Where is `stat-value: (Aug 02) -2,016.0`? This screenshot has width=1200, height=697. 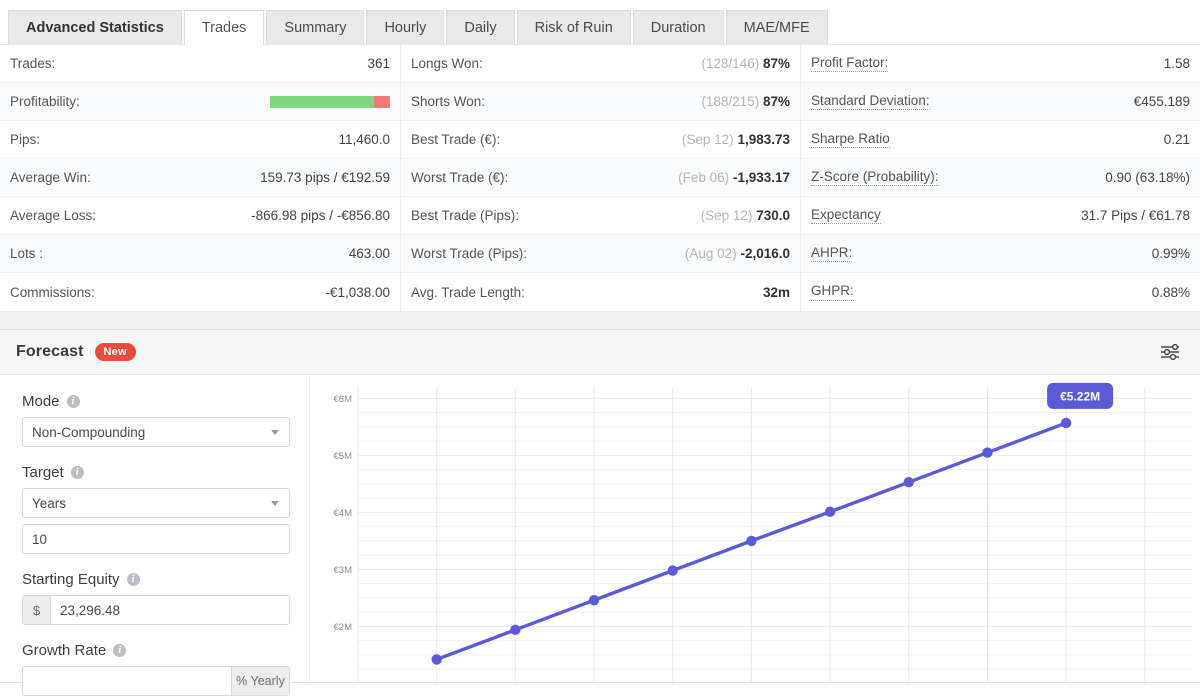 stat-value: (Aug 02) -2,016.0 is located at coordinates (737, 253).